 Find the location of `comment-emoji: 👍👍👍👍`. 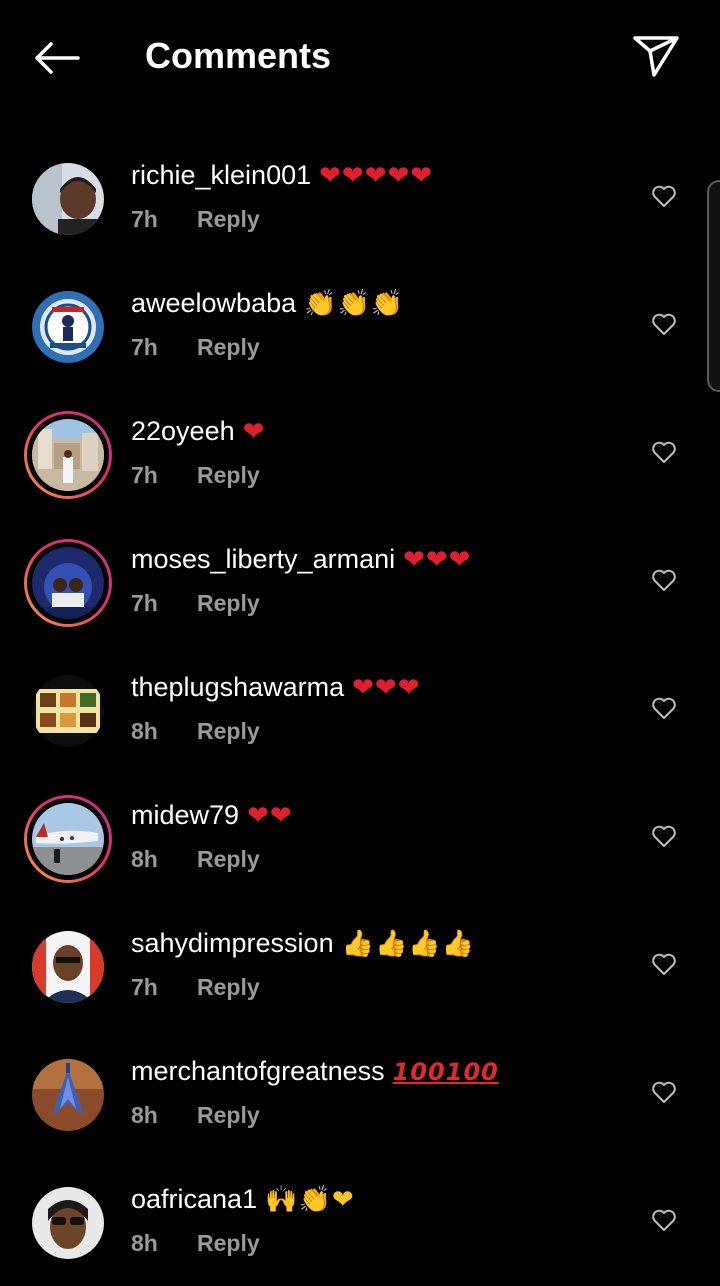

comment-emoji: 👍👍👍👍 is located at coordinates (408, 944).